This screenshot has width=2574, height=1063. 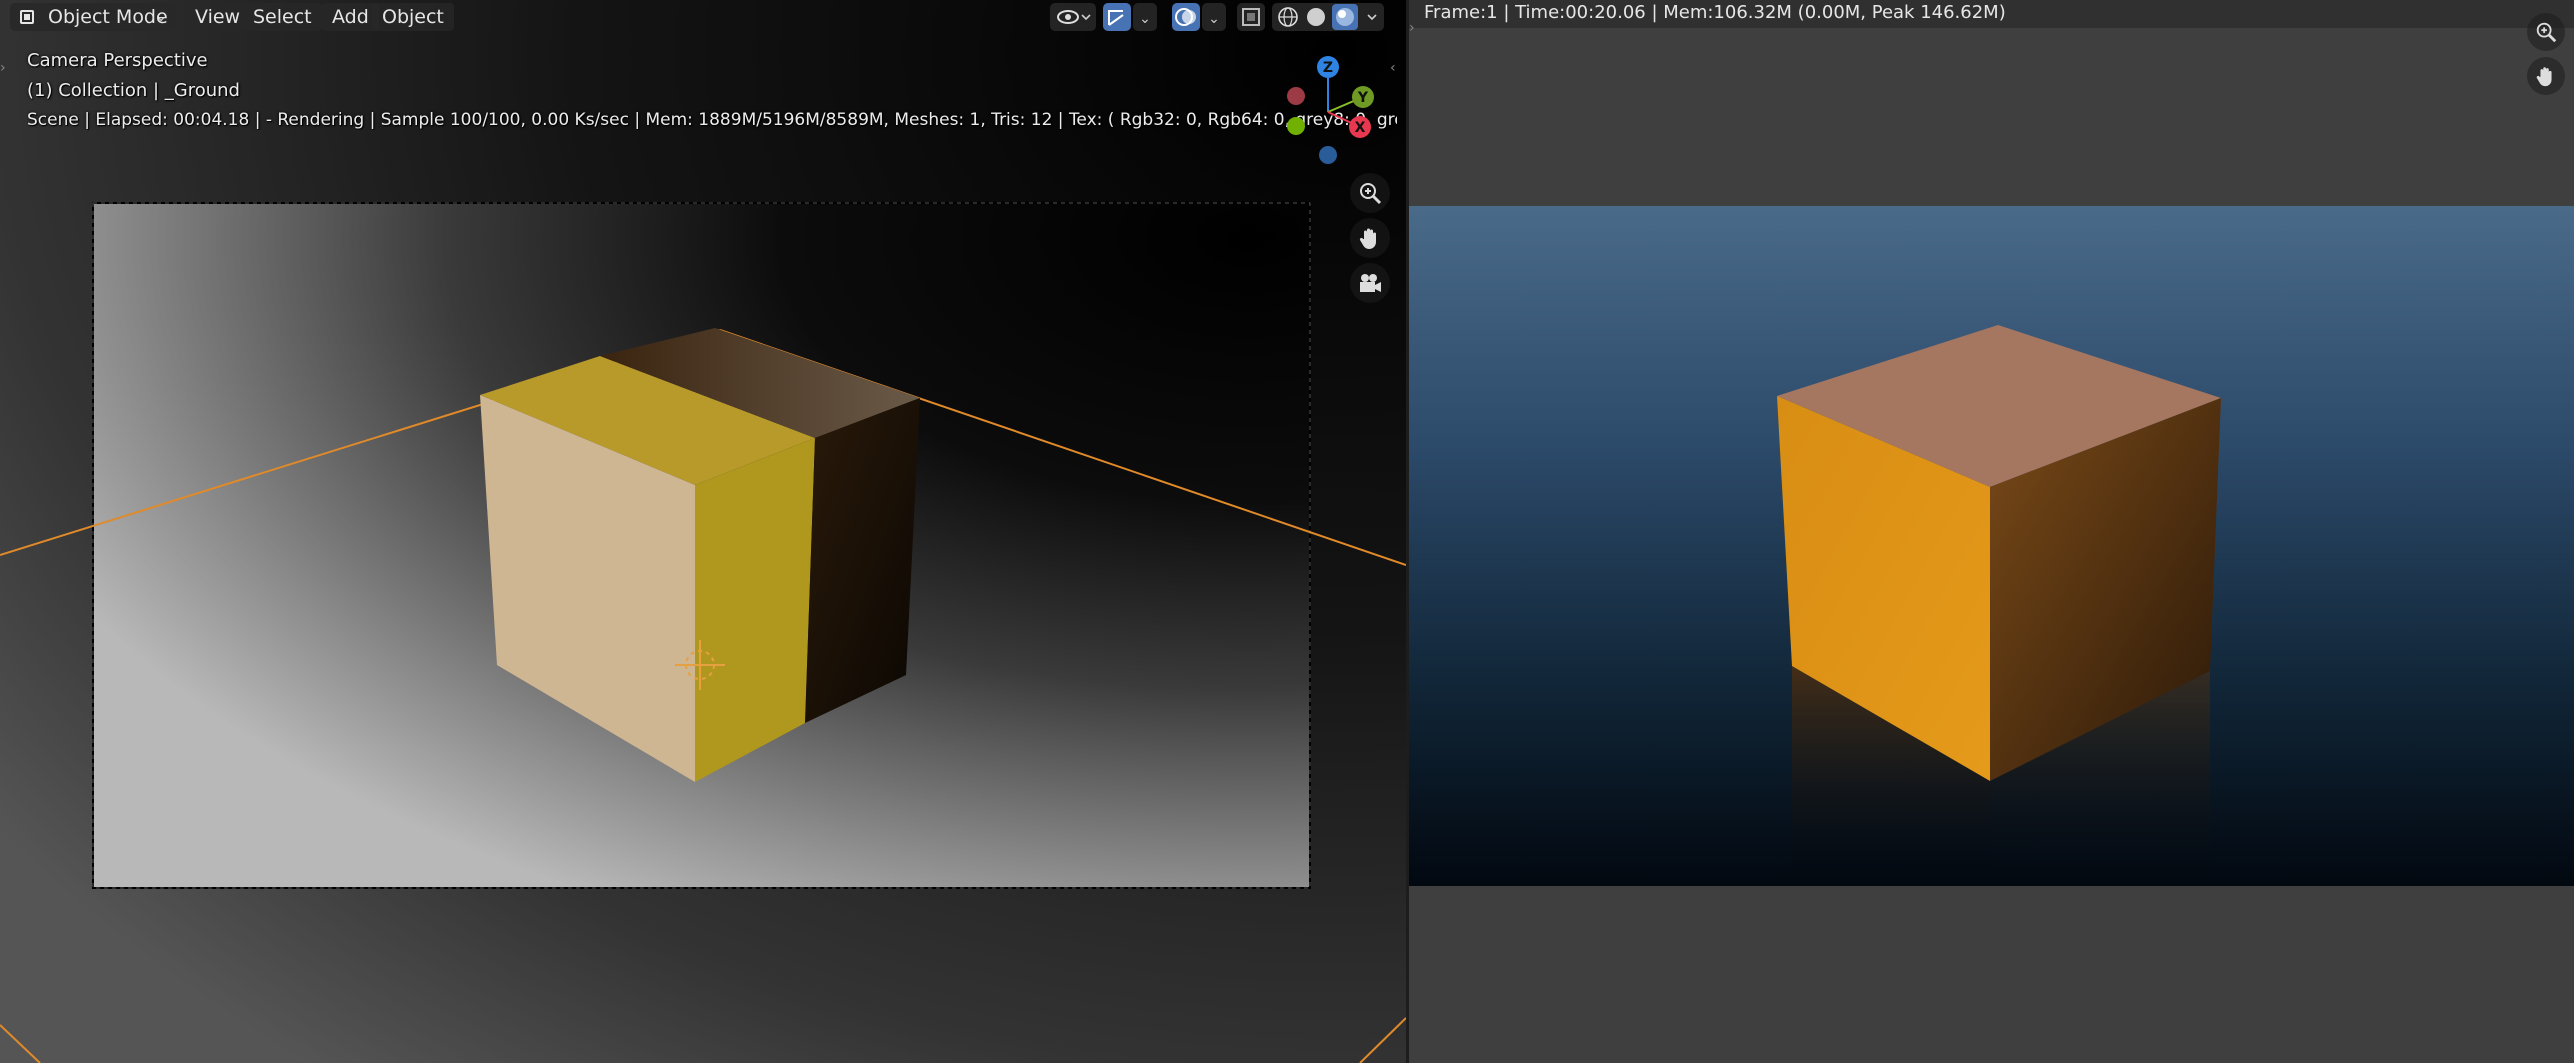 I want to click on gizmo-toggle, so click(x=1117, y=17).